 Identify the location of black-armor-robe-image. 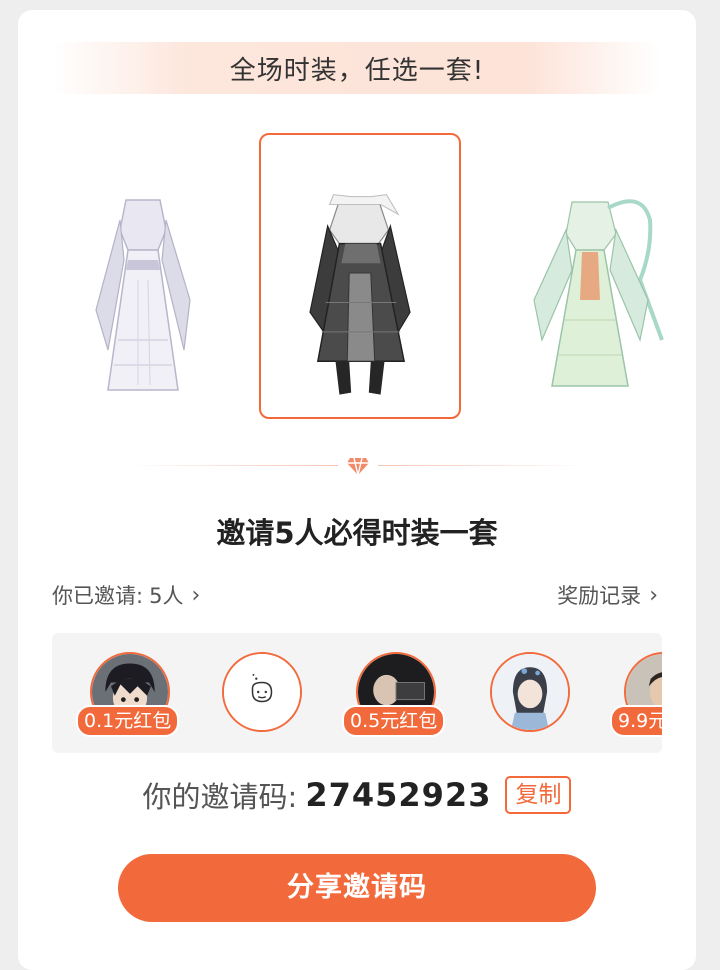
(360, 294).